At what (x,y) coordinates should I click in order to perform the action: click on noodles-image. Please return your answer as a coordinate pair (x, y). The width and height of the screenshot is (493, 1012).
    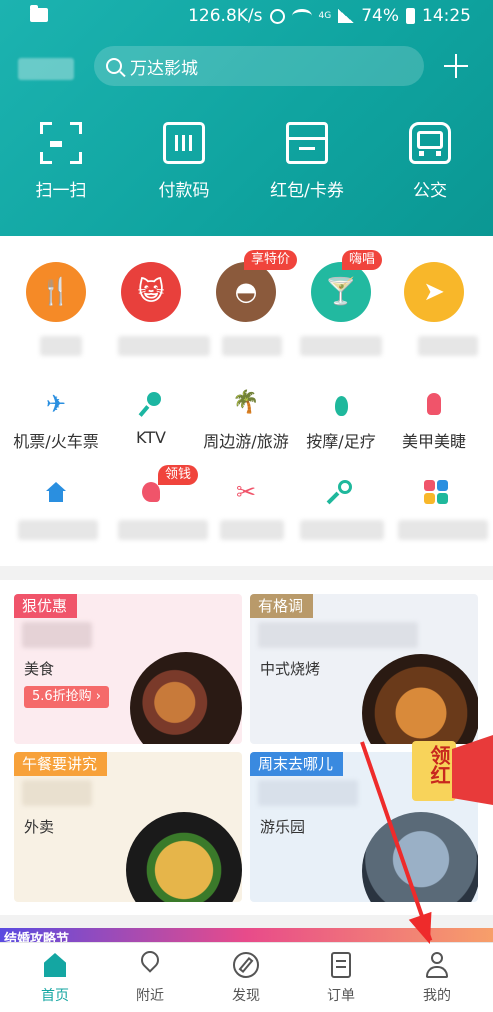
    Looking at the image, I should click on (184, 857).